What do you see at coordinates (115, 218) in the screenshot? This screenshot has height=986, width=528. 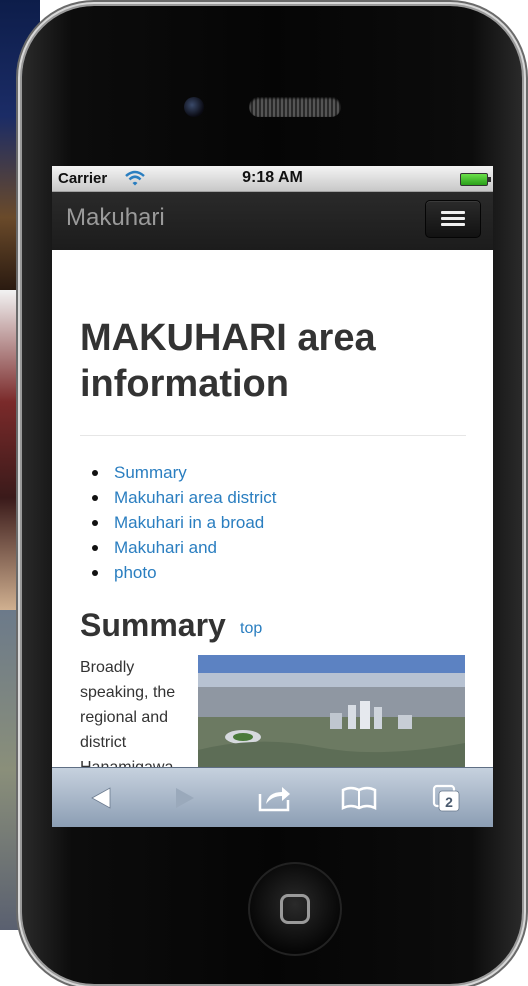 I see `site-brand: Makuhari` at bounding box center [115, 218].